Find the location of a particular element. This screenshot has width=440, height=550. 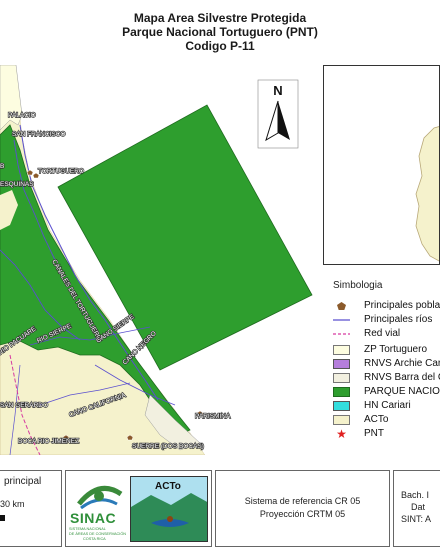

place-palacio: PALACIO is located at coordinates (22, 115).